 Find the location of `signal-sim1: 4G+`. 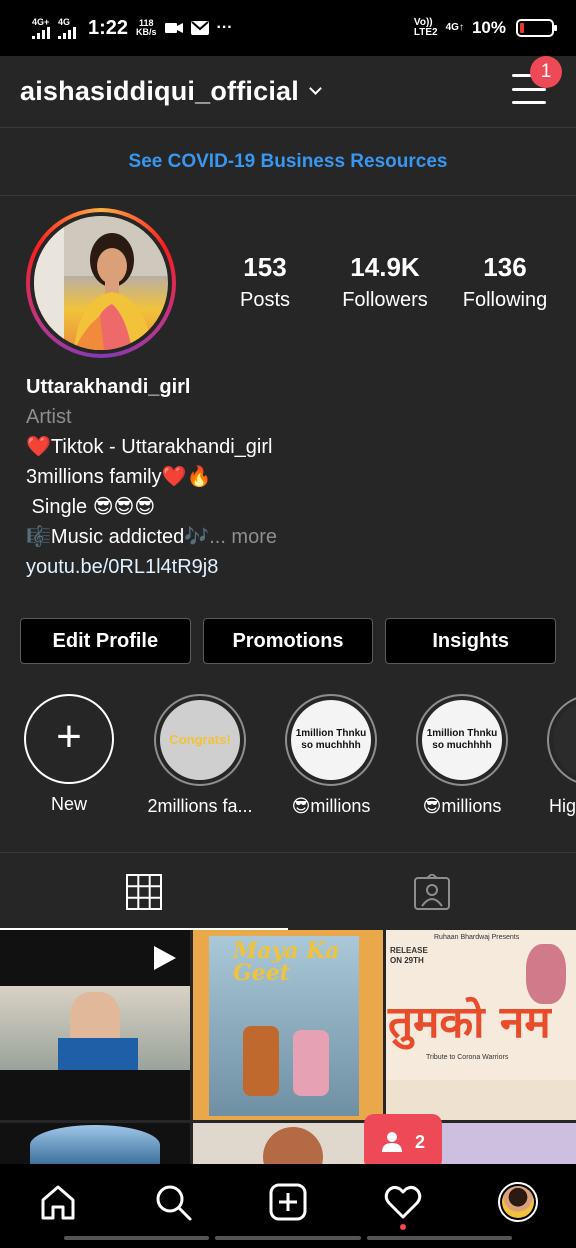

signal-sim1: 4G+ is located at coordinates (41, 27).